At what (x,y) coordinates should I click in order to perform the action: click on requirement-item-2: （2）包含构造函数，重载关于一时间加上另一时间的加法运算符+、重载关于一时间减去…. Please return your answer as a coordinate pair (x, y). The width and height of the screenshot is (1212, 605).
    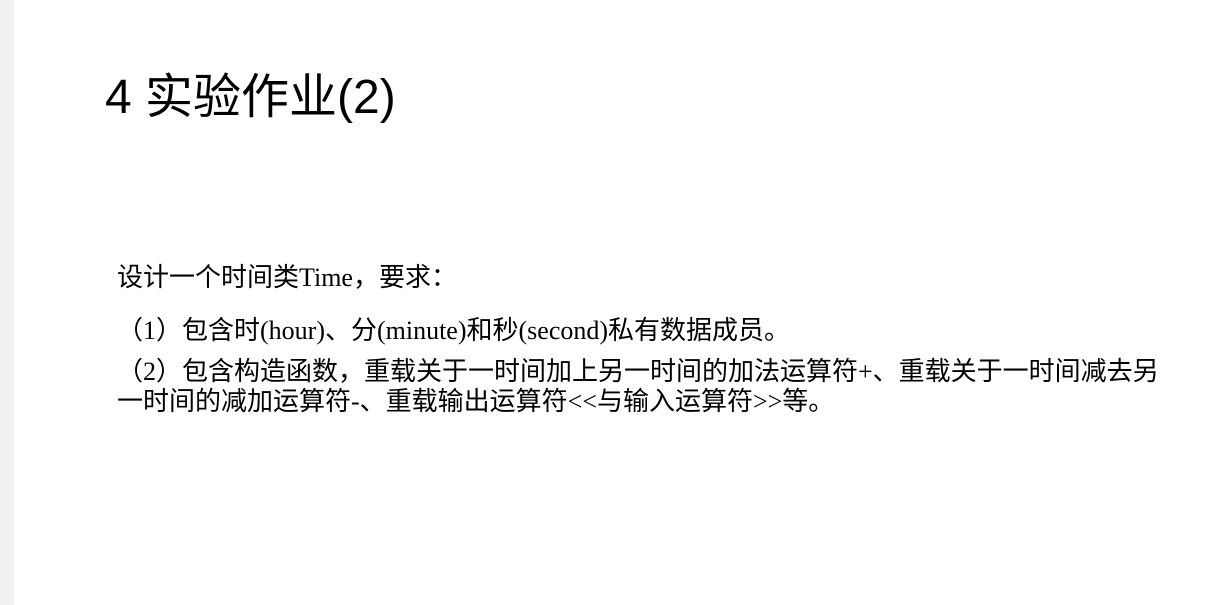
    Looking at the image, I should click on (638, 386).